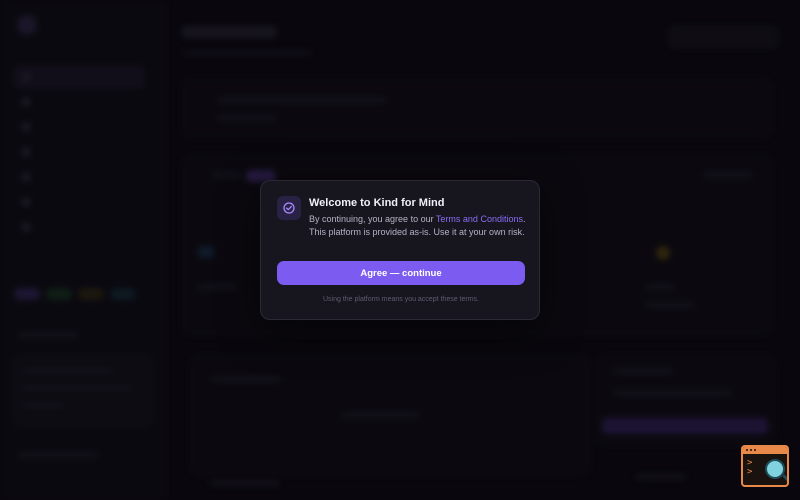  I want to click on widget-titlebar, so click(765, 450).